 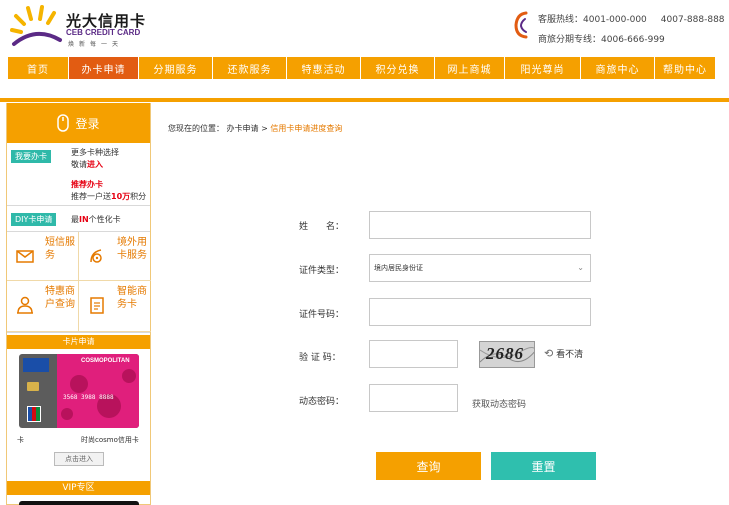 I want to click on sun-rays-icon, so click(x=36, y=25).